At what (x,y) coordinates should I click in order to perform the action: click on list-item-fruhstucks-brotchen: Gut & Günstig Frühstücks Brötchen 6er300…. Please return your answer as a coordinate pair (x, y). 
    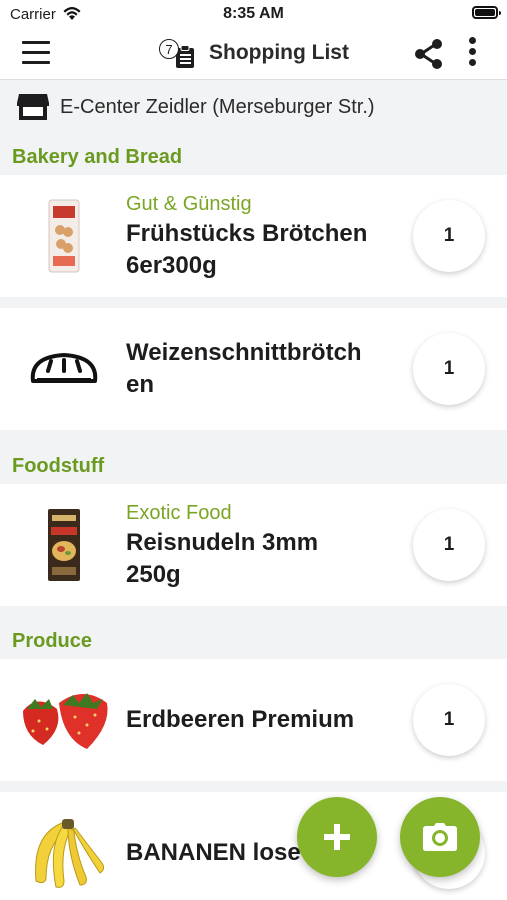
    Looking at the image, I should click on (253, 236).